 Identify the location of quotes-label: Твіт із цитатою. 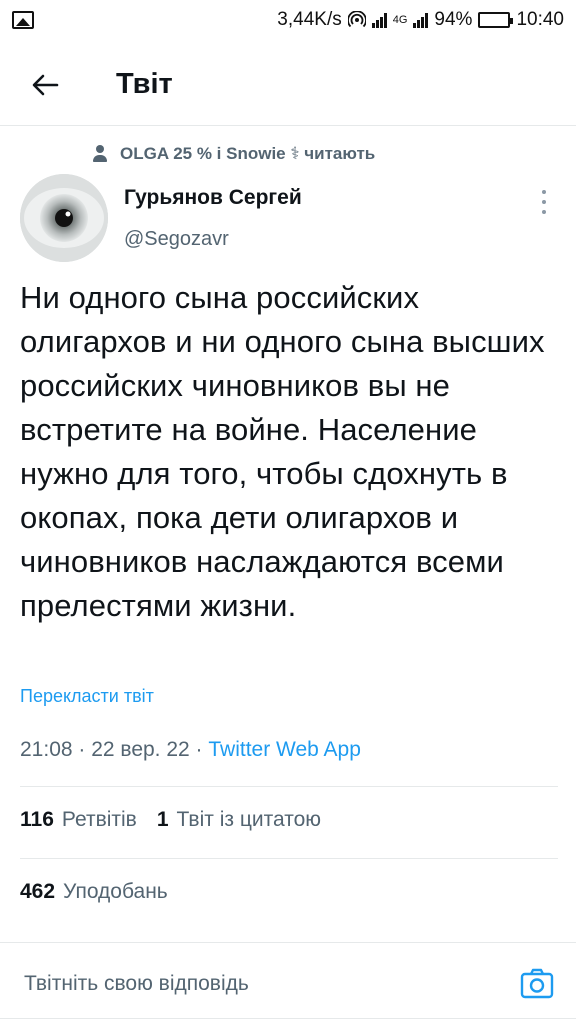
(249, 819).